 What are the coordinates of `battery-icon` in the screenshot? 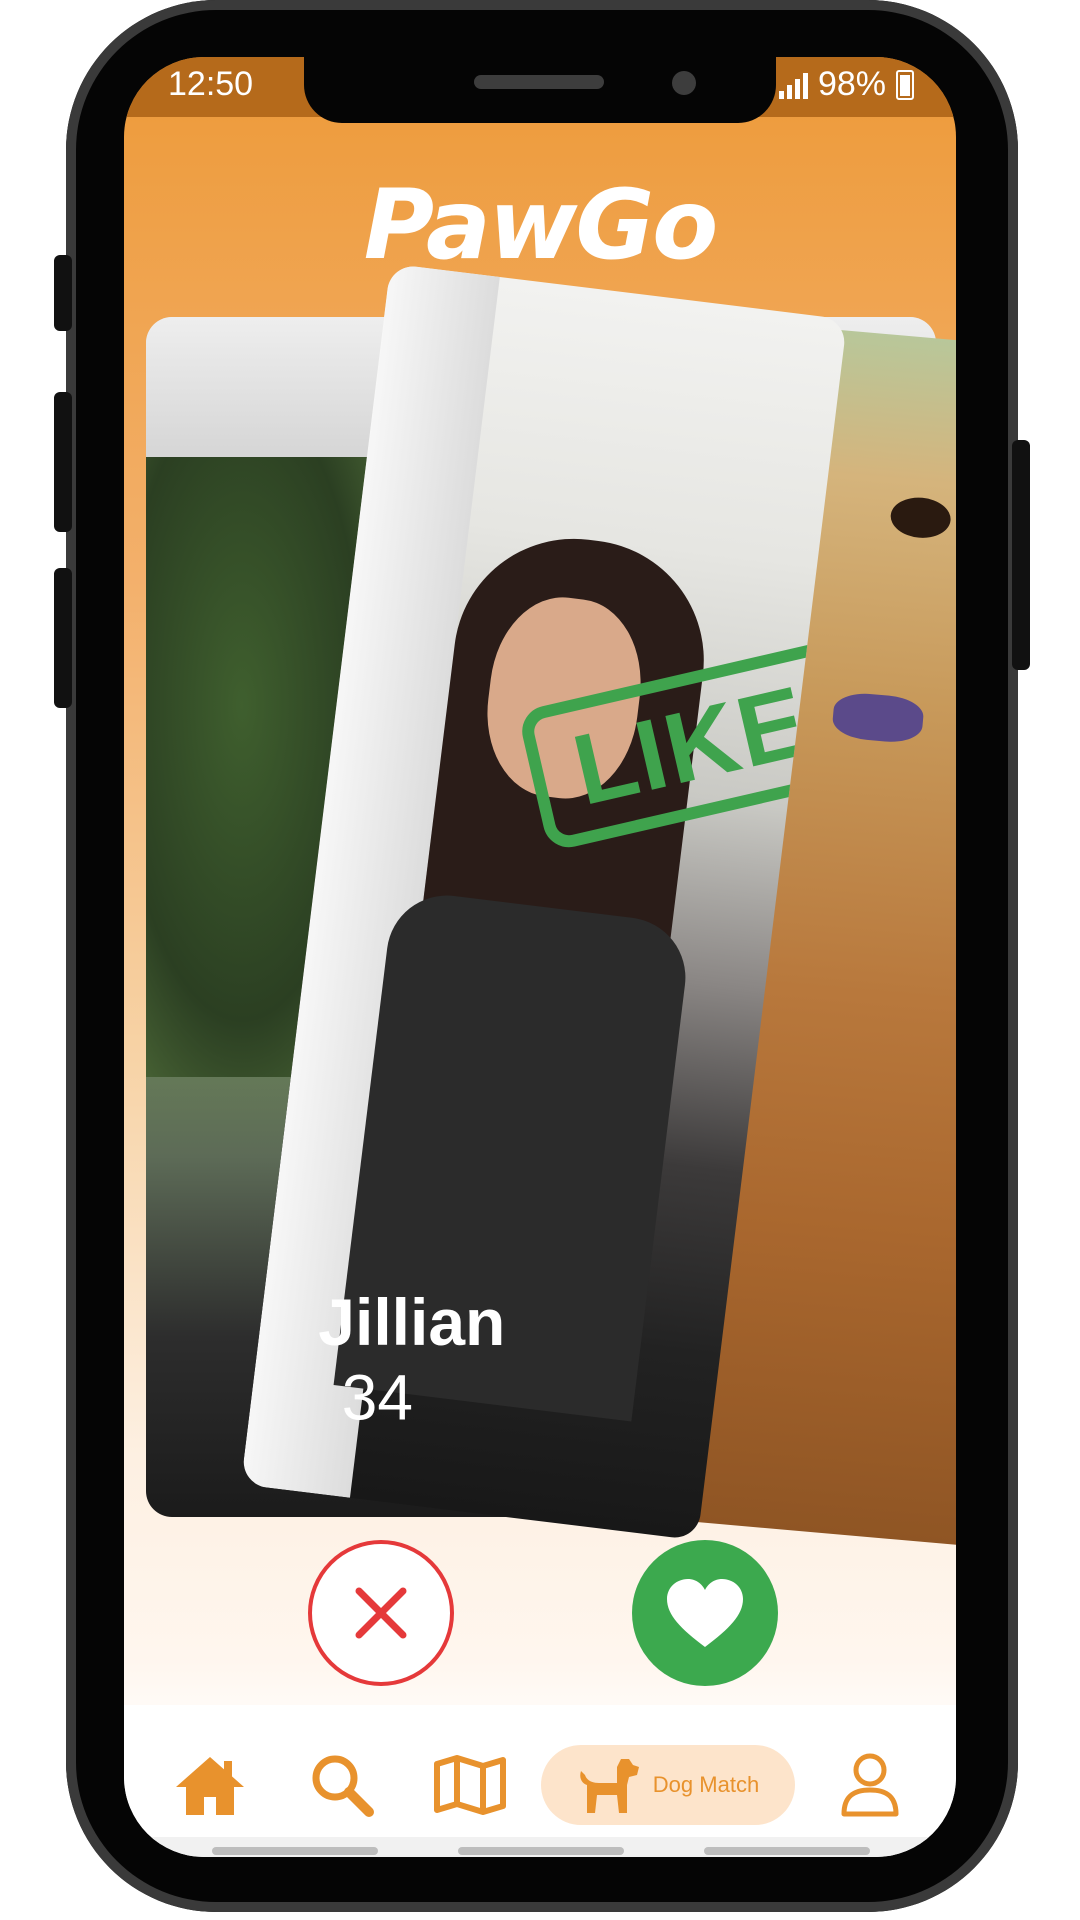 It's located at (905, 84).